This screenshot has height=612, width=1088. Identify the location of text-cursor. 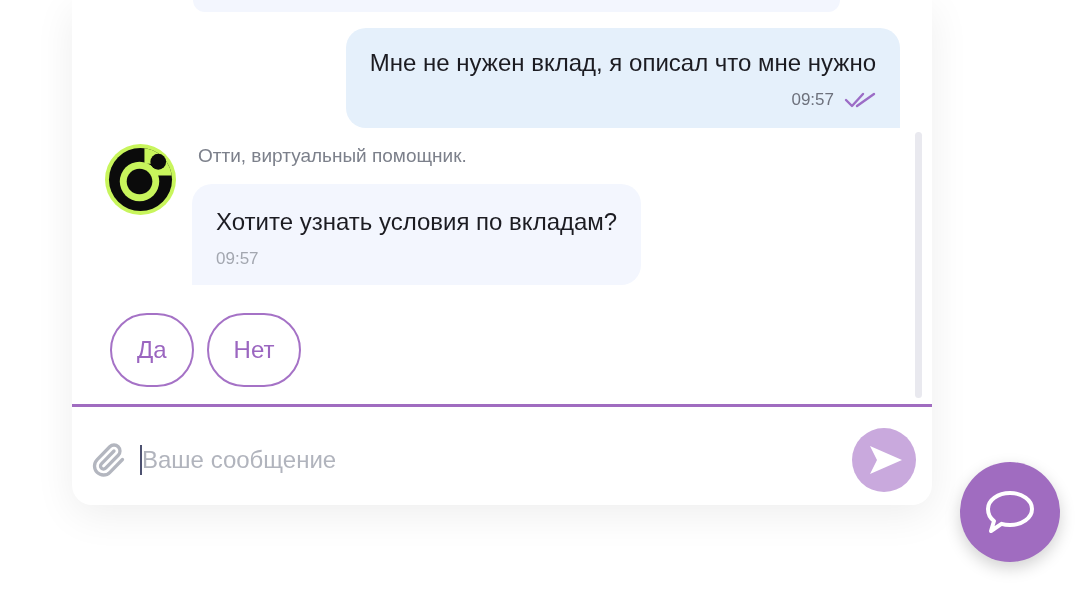
(141, 460).